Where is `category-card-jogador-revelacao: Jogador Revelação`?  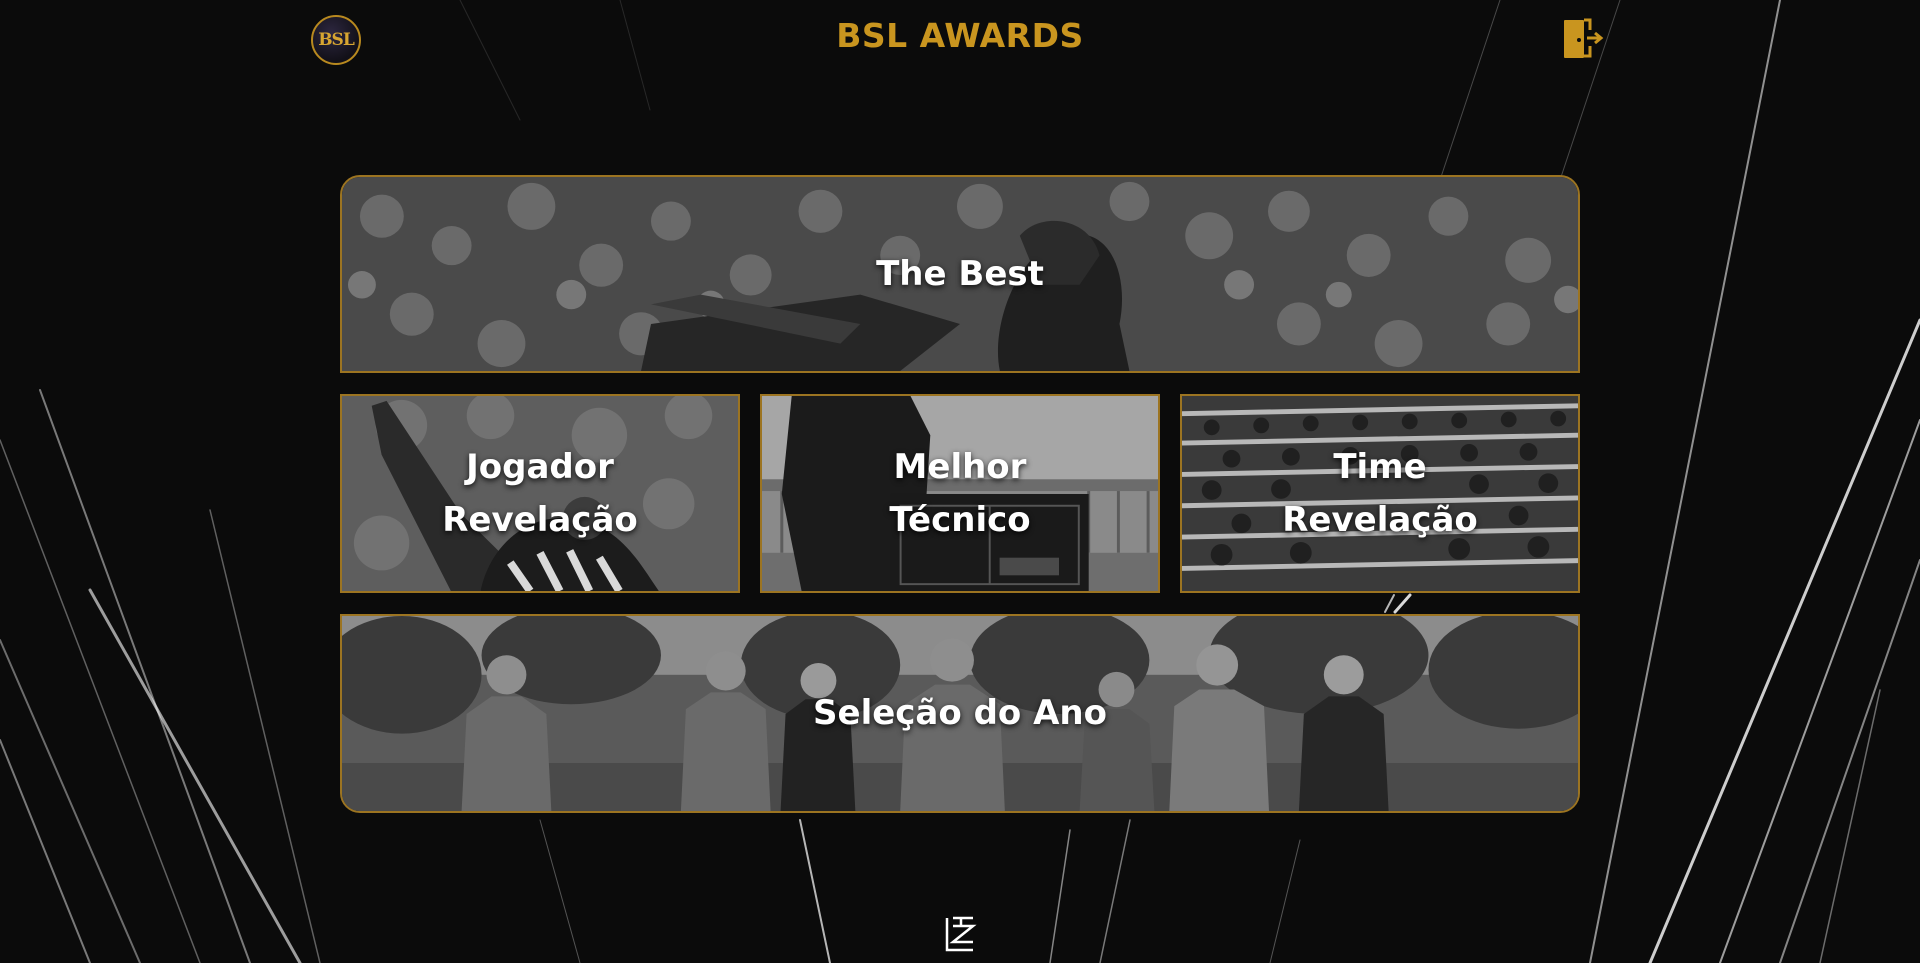
category-card-jogador-revelacao: Jogador Revelação is located at coordinates (540, 493).